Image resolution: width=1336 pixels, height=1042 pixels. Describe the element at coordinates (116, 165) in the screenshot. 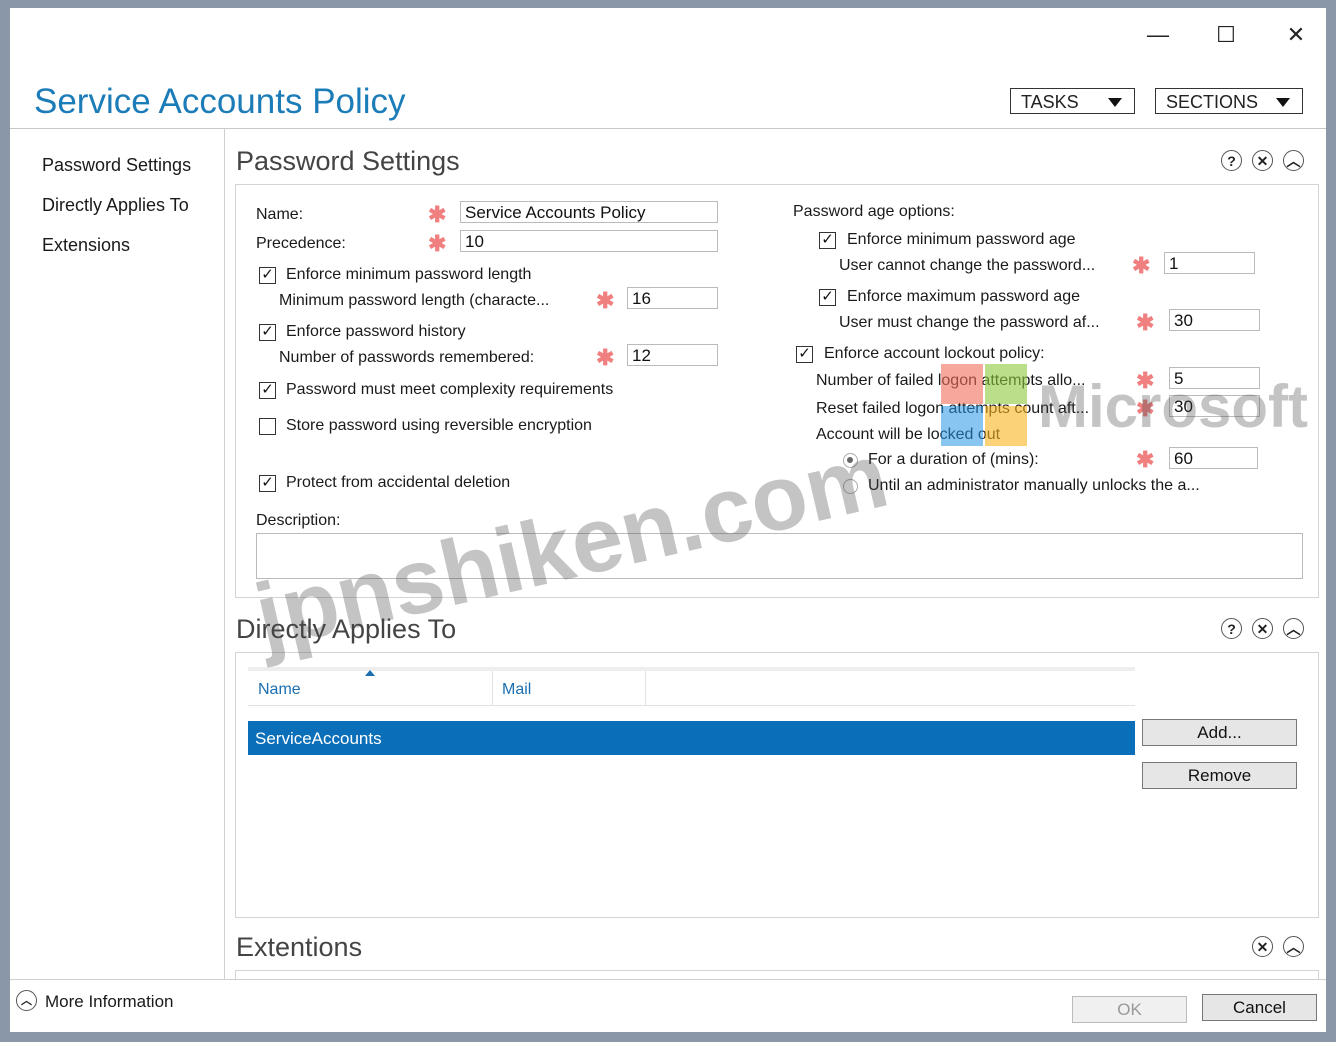

I see `nav-item-password-settings: Password Settings` at that location.